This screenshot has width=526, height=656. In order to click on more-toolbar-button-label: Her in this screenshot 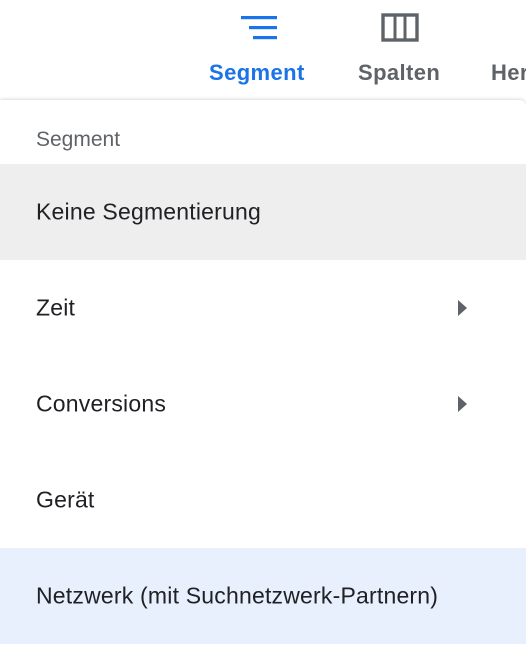, I will do `click(508, 72)`.